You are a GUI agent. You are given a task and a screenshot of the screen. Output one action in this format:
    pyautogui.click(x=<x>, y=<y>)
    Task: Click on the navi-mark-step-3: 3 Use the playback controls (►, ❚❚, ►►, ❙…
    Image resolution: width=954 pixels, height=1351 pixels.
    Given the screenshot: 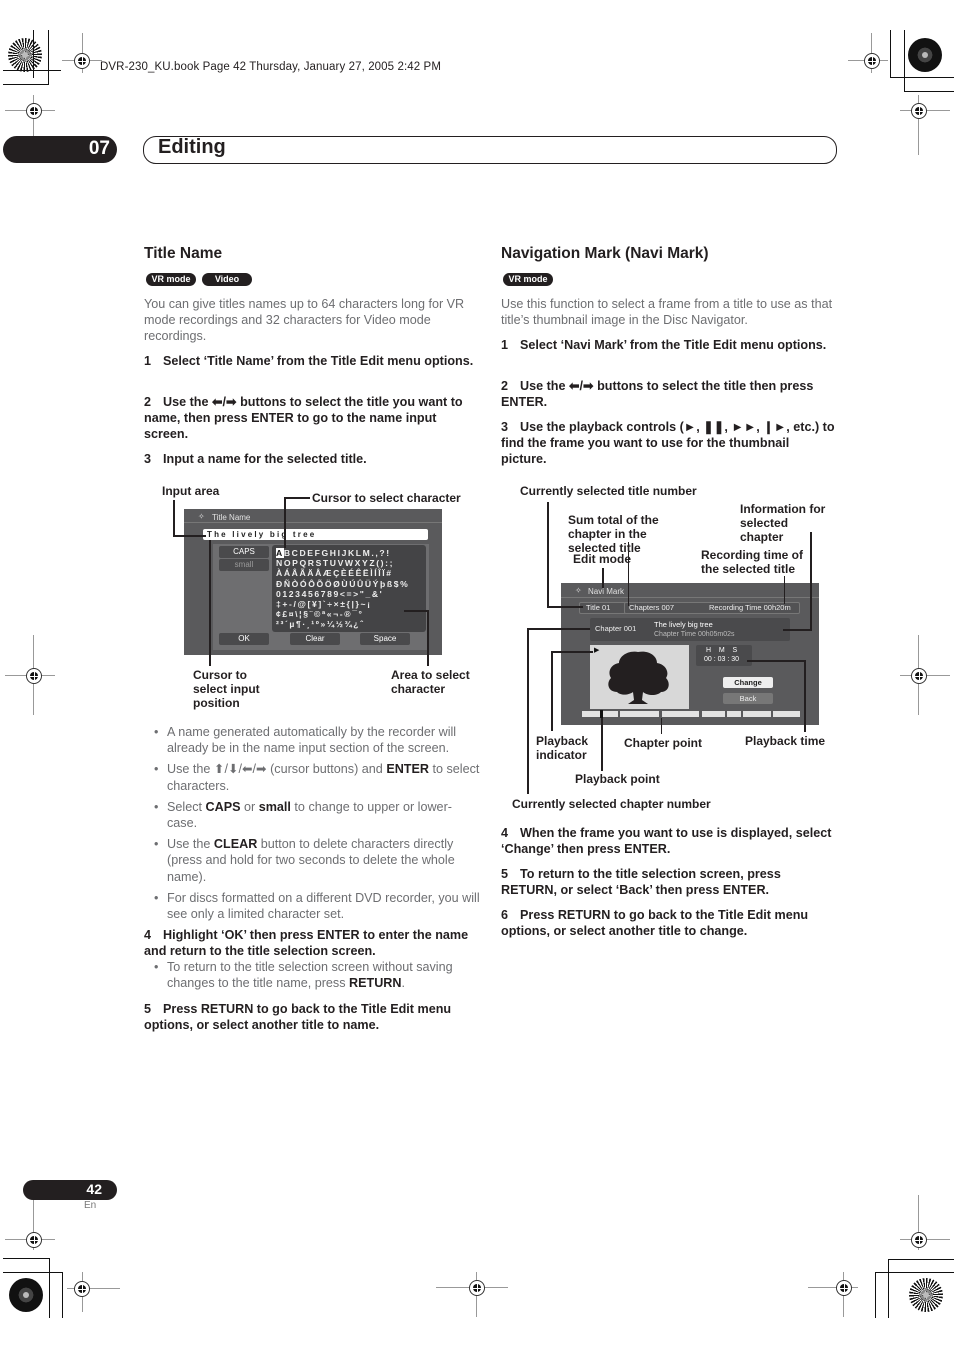 What is the action you would take?
    pyautogui.click(x=668, y=443)
    